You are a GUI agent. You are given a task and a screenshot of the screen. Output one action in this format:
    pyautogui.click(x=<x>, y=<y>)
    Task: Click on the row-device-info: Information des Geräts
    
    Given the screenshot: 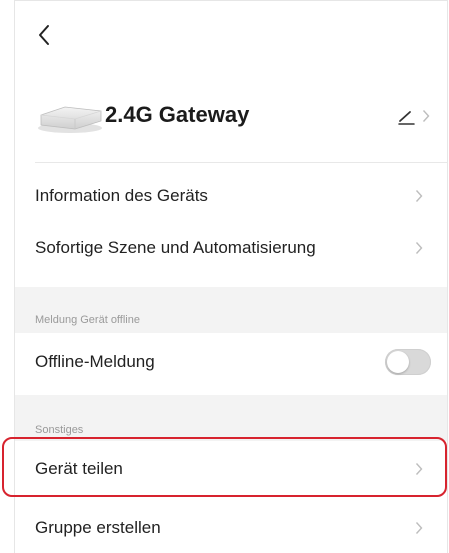 What is the action you would take?
    pyautogui.click(x=231, y=197)
    